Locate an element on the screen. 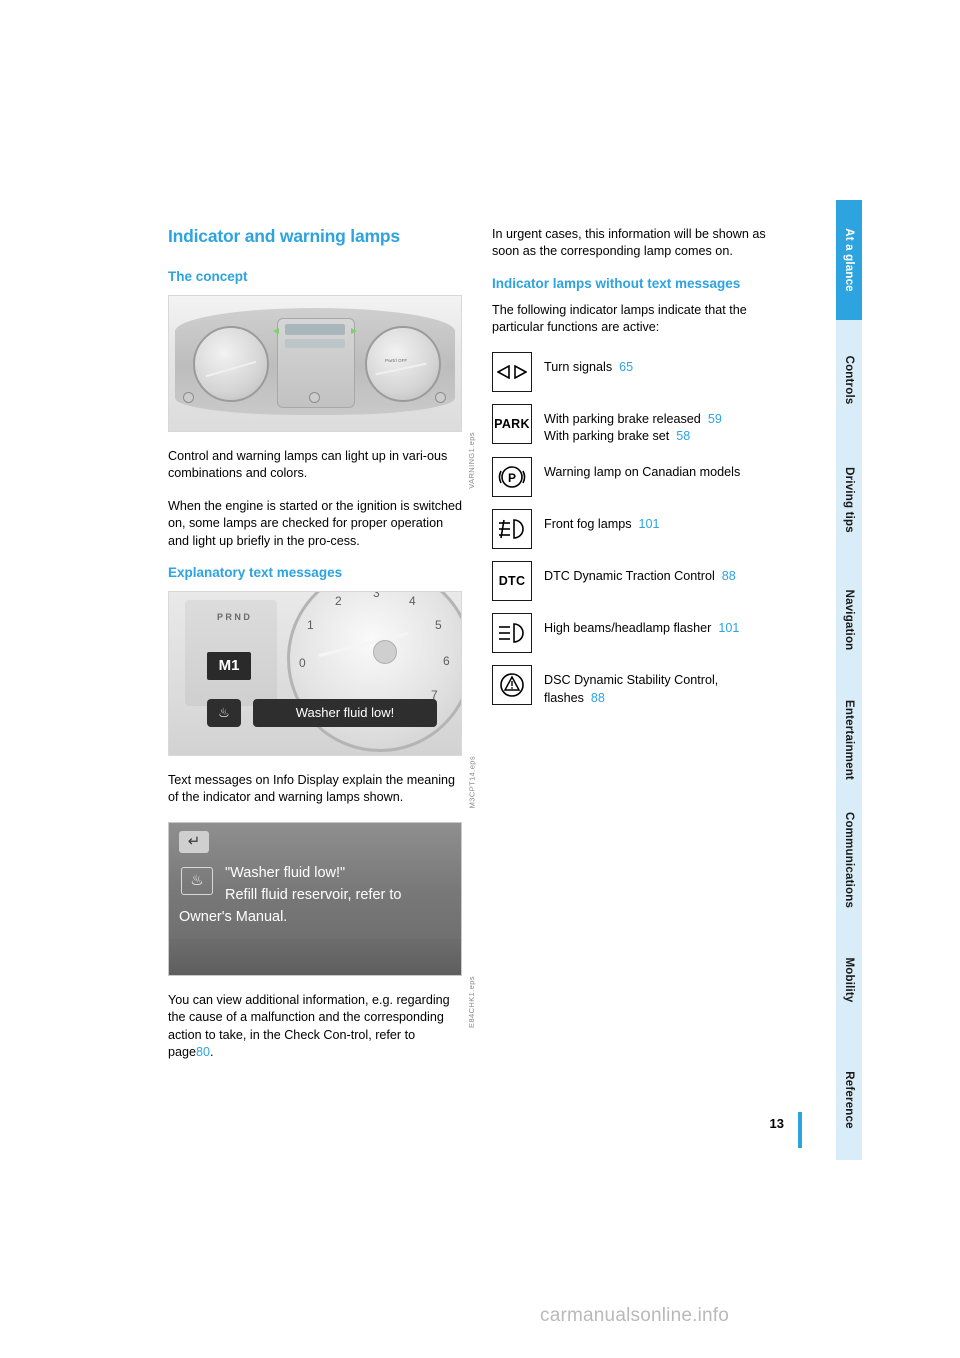 The height and width of the screenshot is (1358, 960). page-title: Indicator and warning lamps is located at coordinates (284, 236).